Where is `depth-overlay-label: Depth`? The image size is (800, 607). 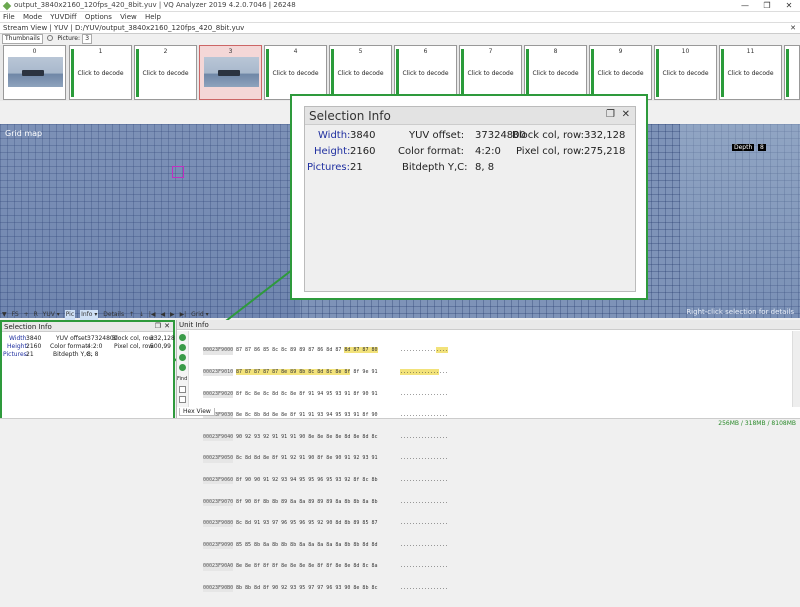
depth-overlay-label: Depth is located at coordinates (743, 147).